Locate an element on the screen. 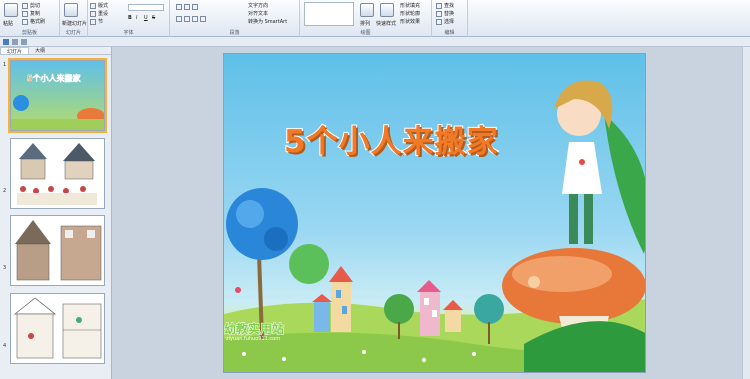 The height and width of the screenshot is (379, 750). brush-icon is located at coordinates (25, 21).